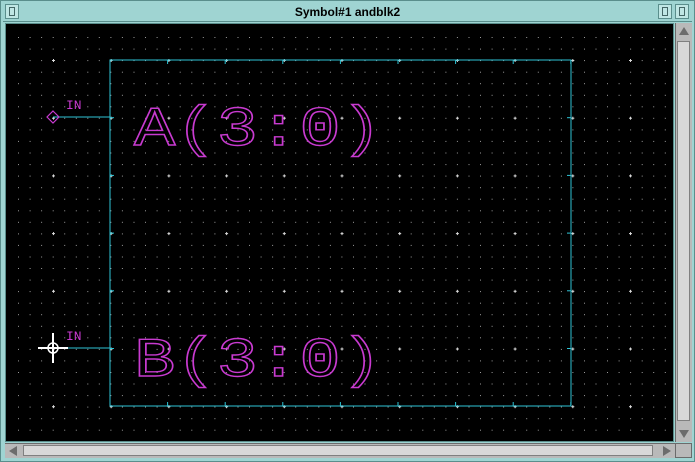 The width and height of the screenshot is (695, 462). I want to click on horizontal-scroll-thumb, so click(338, 450).